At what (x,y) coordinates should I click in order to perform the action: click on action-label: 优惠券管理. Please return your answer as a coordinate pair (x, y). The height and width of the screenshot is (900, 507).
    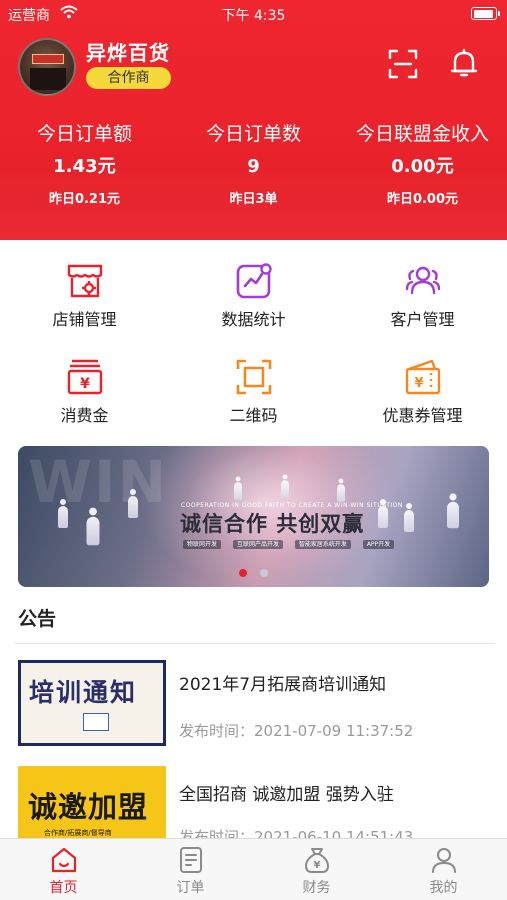
    Looking at the image, I should click on (422, 415).